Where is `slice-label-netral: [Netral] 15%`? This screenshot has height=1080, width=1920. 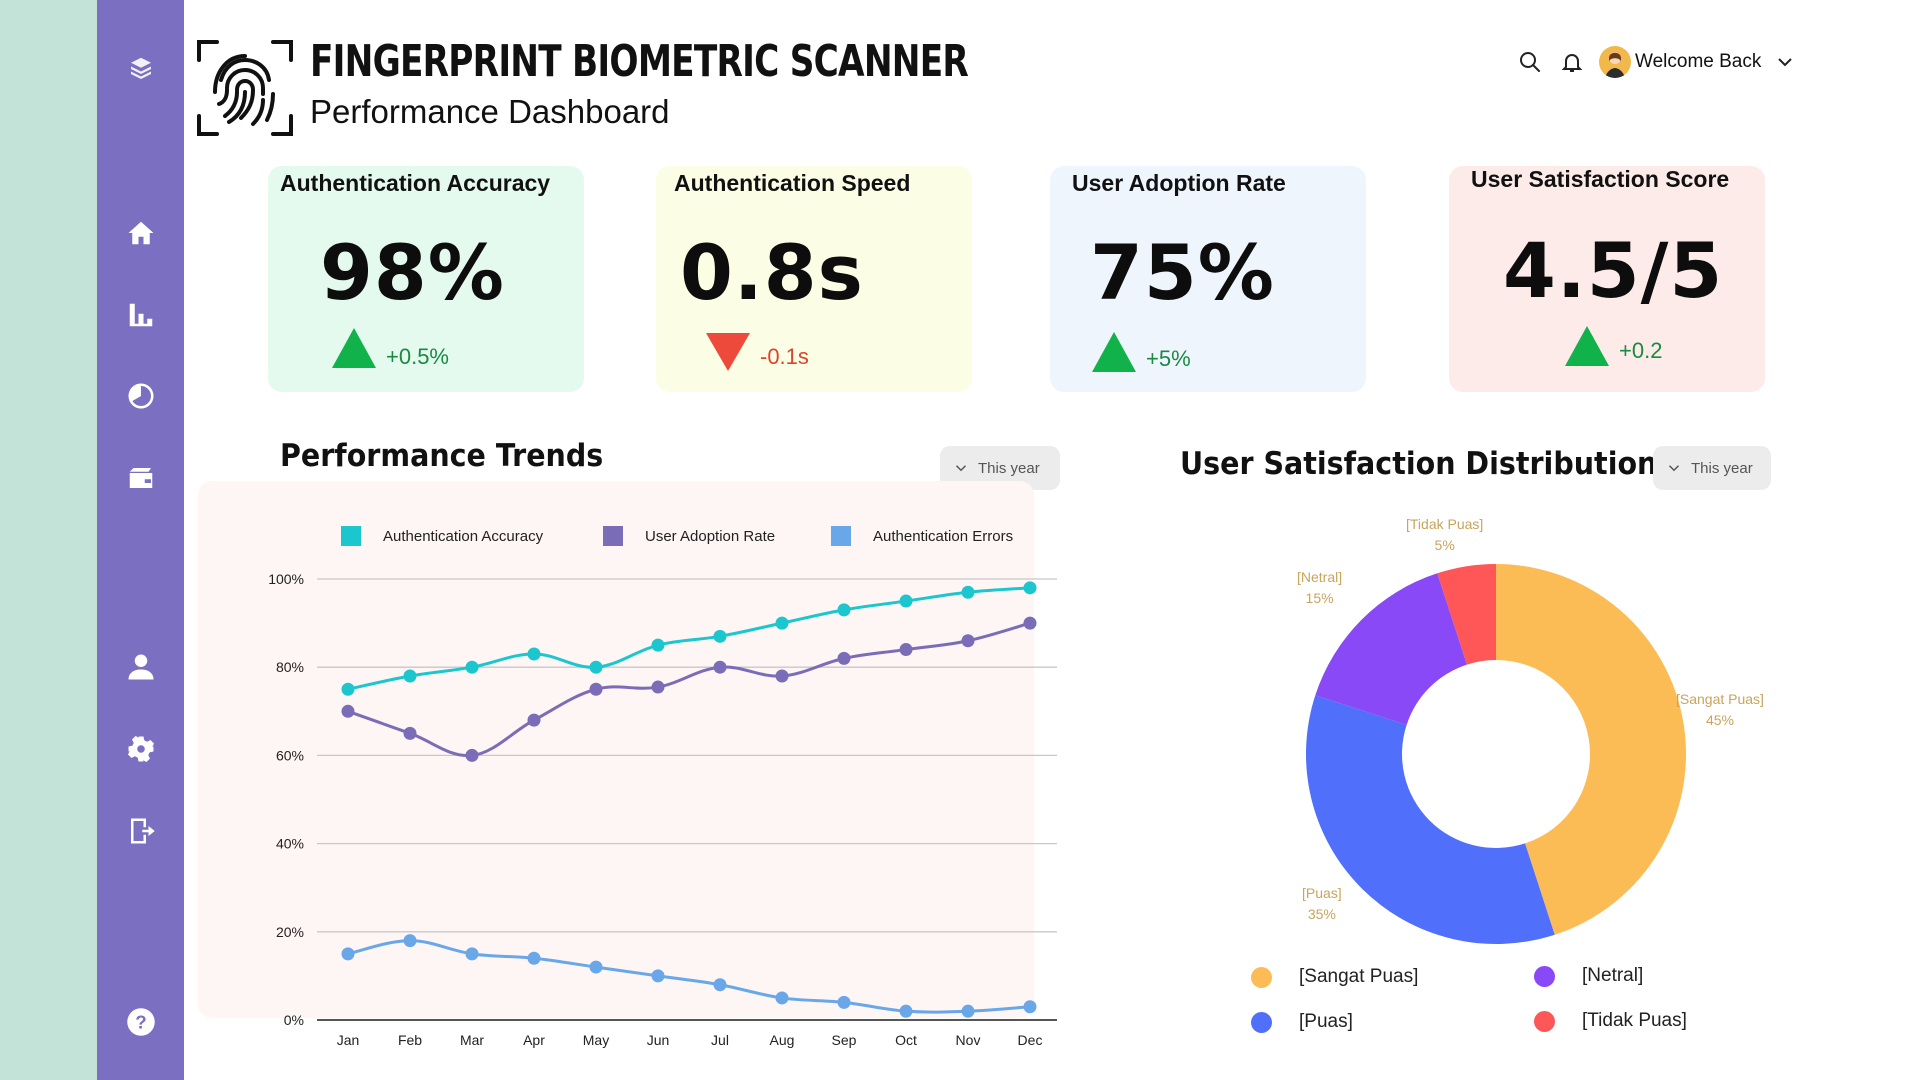
slice-label-netral: [Netral] 15% is located at coordinates (1319, 588).